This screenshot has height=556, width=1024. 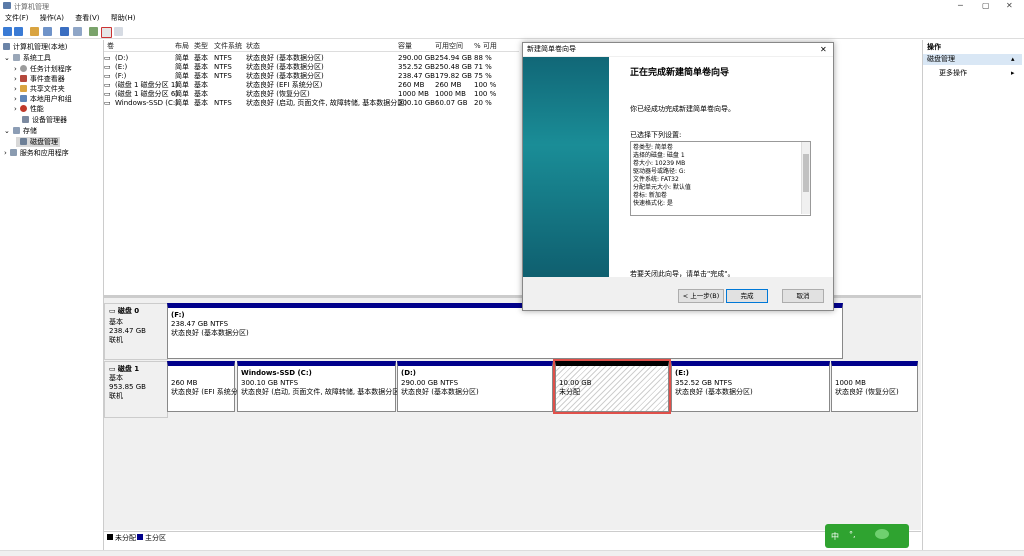 What do you see at coordinates (803, 296) in the screenshot?
I see `cancel-button: 取消` at bounding box center [803, 296].